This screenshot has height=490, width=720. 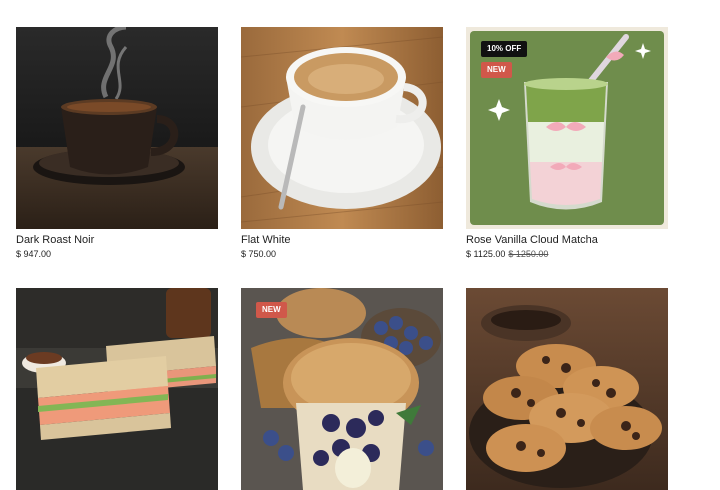 What do you see at coordinates (528, 254) in the screenshot?
I see `original-price: $ 1250.00` at bounding box center [528, 254].